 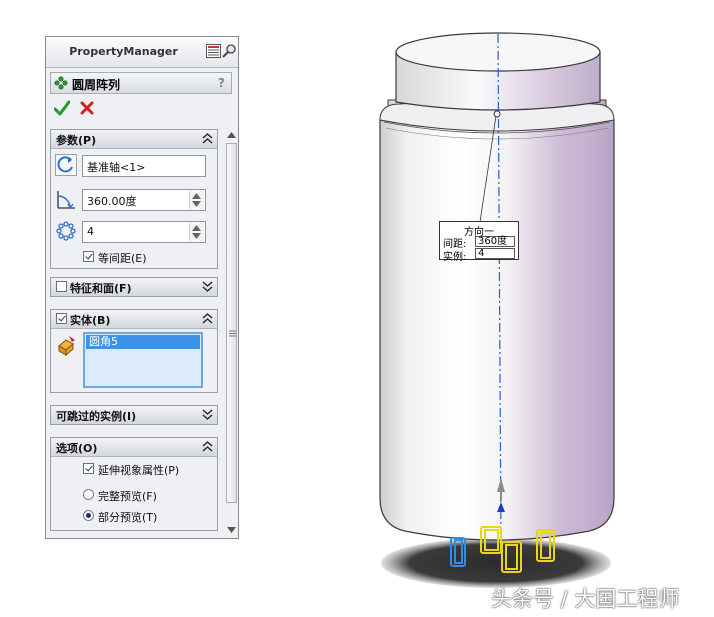 I want to click on help-icon: ?, so click(x=221, y=83).